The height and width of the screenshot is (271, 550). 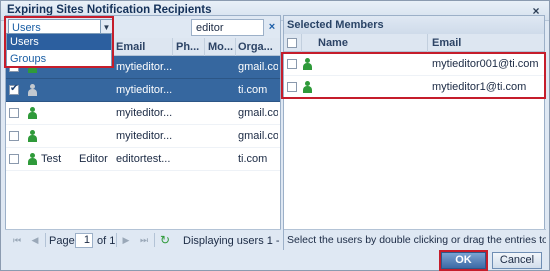 What do you see at coordinates (51, 159) in the screenshot?
I see `row-first-name: Test` at bounding box center [51, 159].